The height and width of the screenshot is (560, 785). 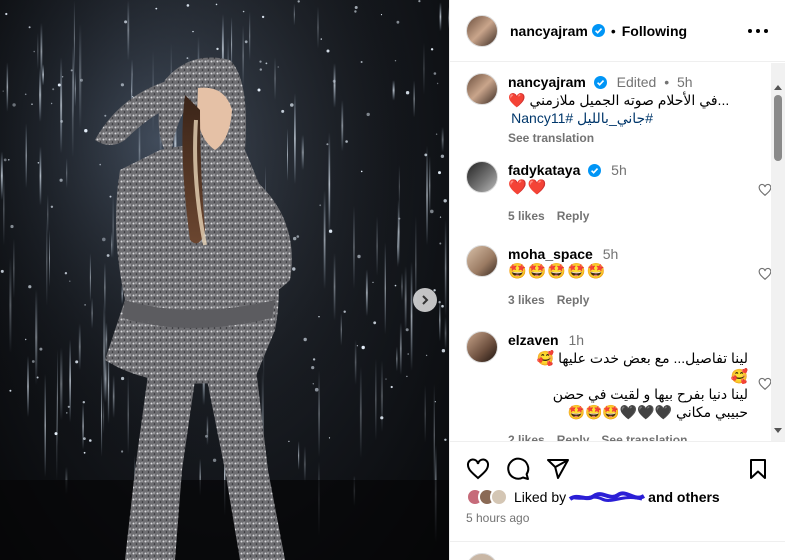 What do you see at coordinates (528, 187) in the screenshot?
I see `comment-text: ❤️❤️` at bounding box center [528, 187].